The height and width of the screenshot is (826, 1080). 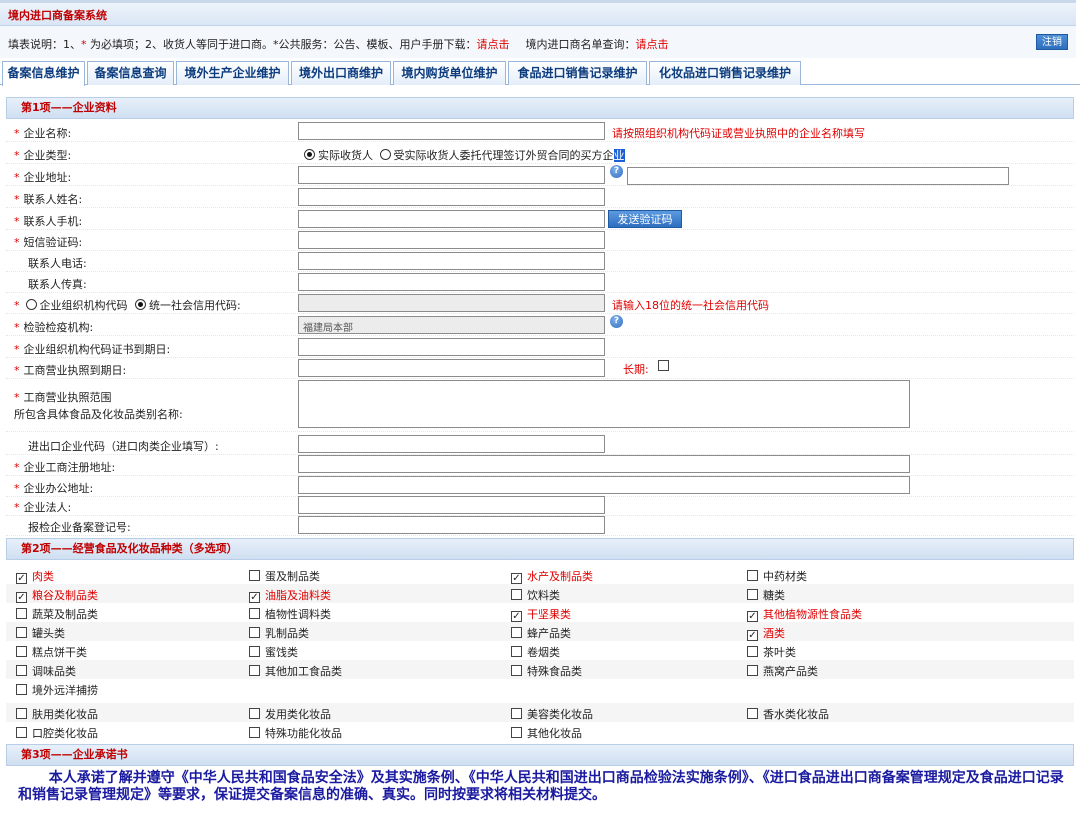 I want to click on category-item: 燕窝产品类, so click(x=782, y=671).